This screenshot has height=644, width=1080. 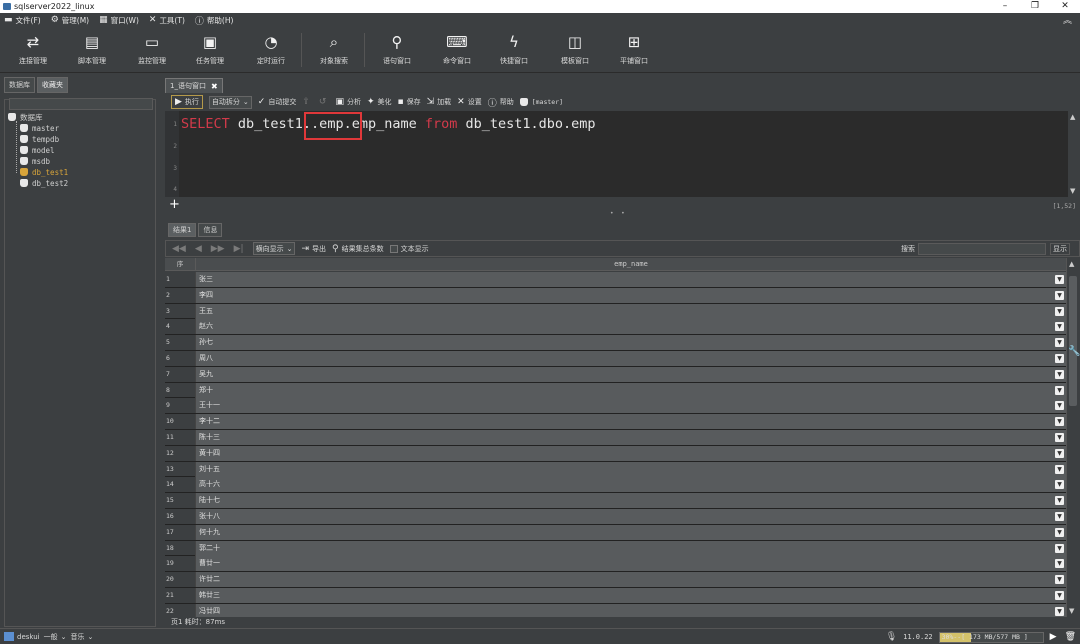 I want to click on collapse-icon: ︽, so click(x=1067, y=19).